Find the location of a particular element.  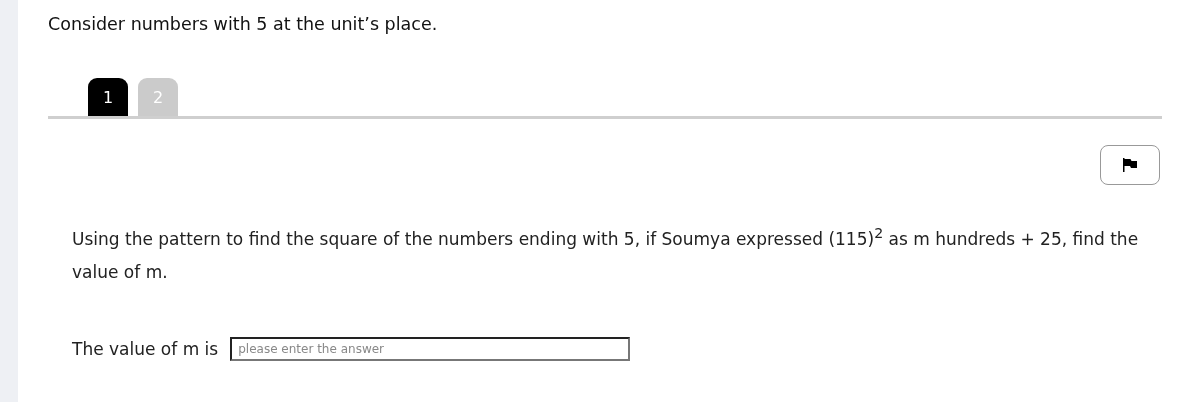

heading: Consider numbers with 5 at the unit’s place. is located at coordinates (243, 24).